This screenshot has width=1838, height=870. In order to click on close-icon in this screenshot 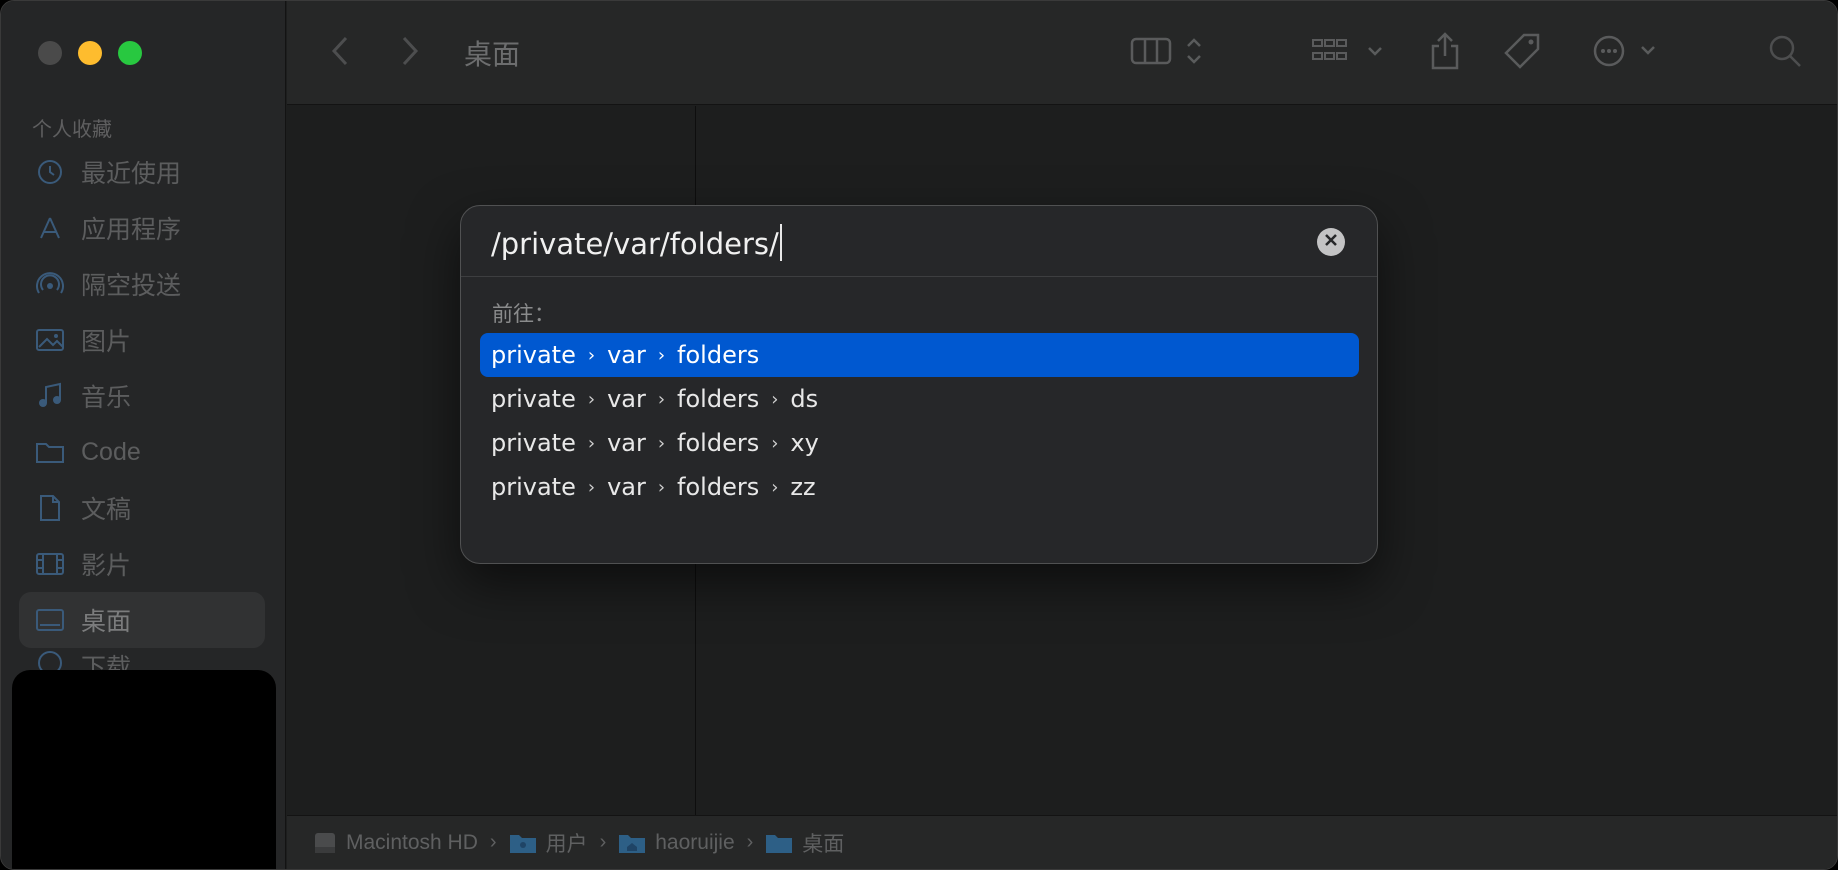, I will do `click(1331, 242)`.